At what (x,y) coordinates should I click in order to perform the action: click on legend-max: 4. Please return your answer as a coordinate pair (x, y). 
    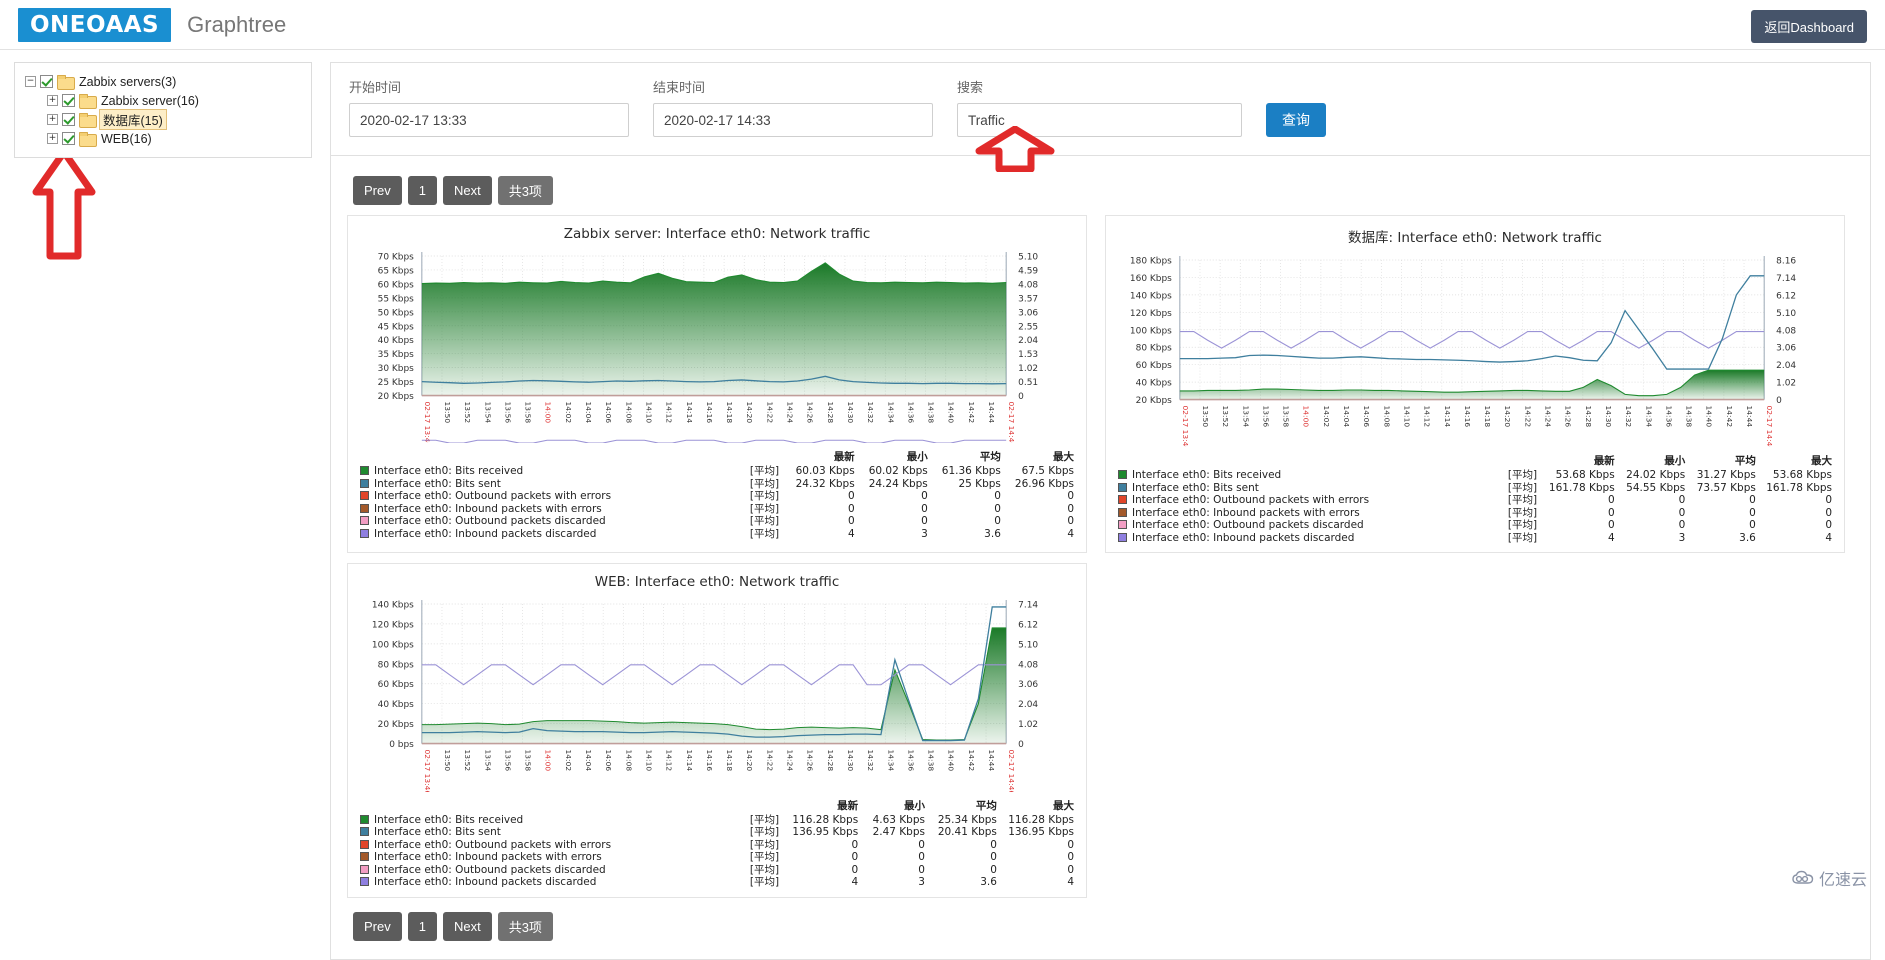
    Looking at the image, I should click on (1828, 537).